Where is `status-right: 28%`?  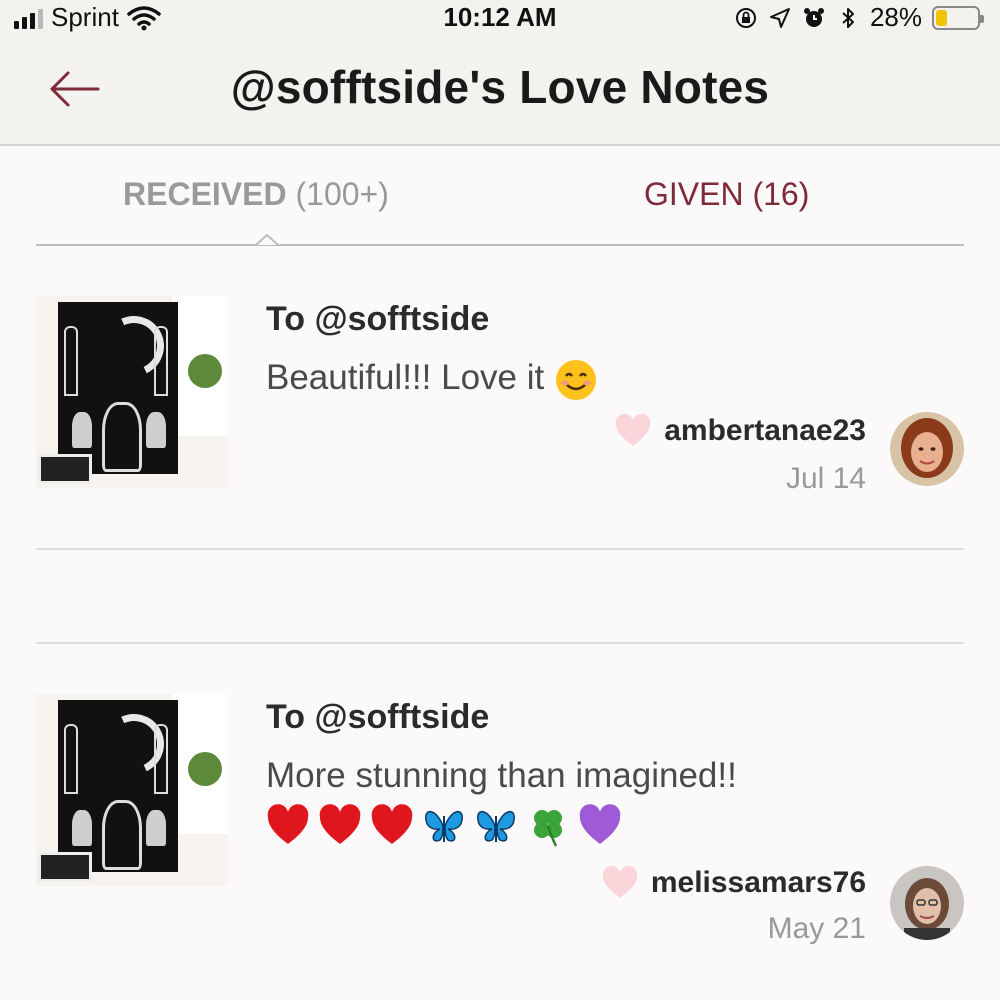
status-right: 28% is located at coordinates (859, 17).